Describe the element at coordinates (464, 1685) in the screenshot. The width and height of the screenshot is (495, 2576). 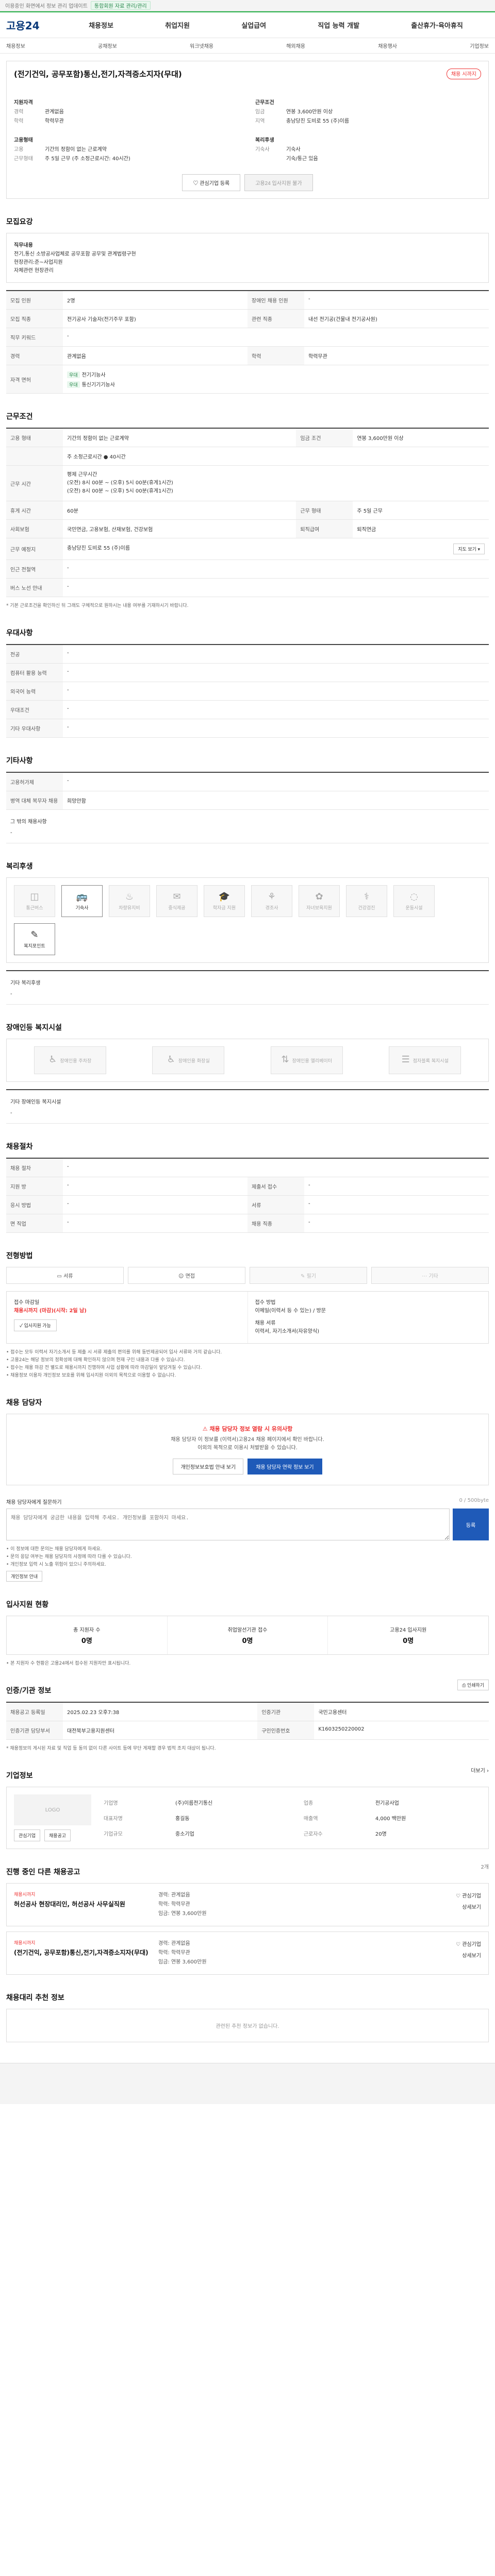
I see `print-icon: ⎙` at that location.